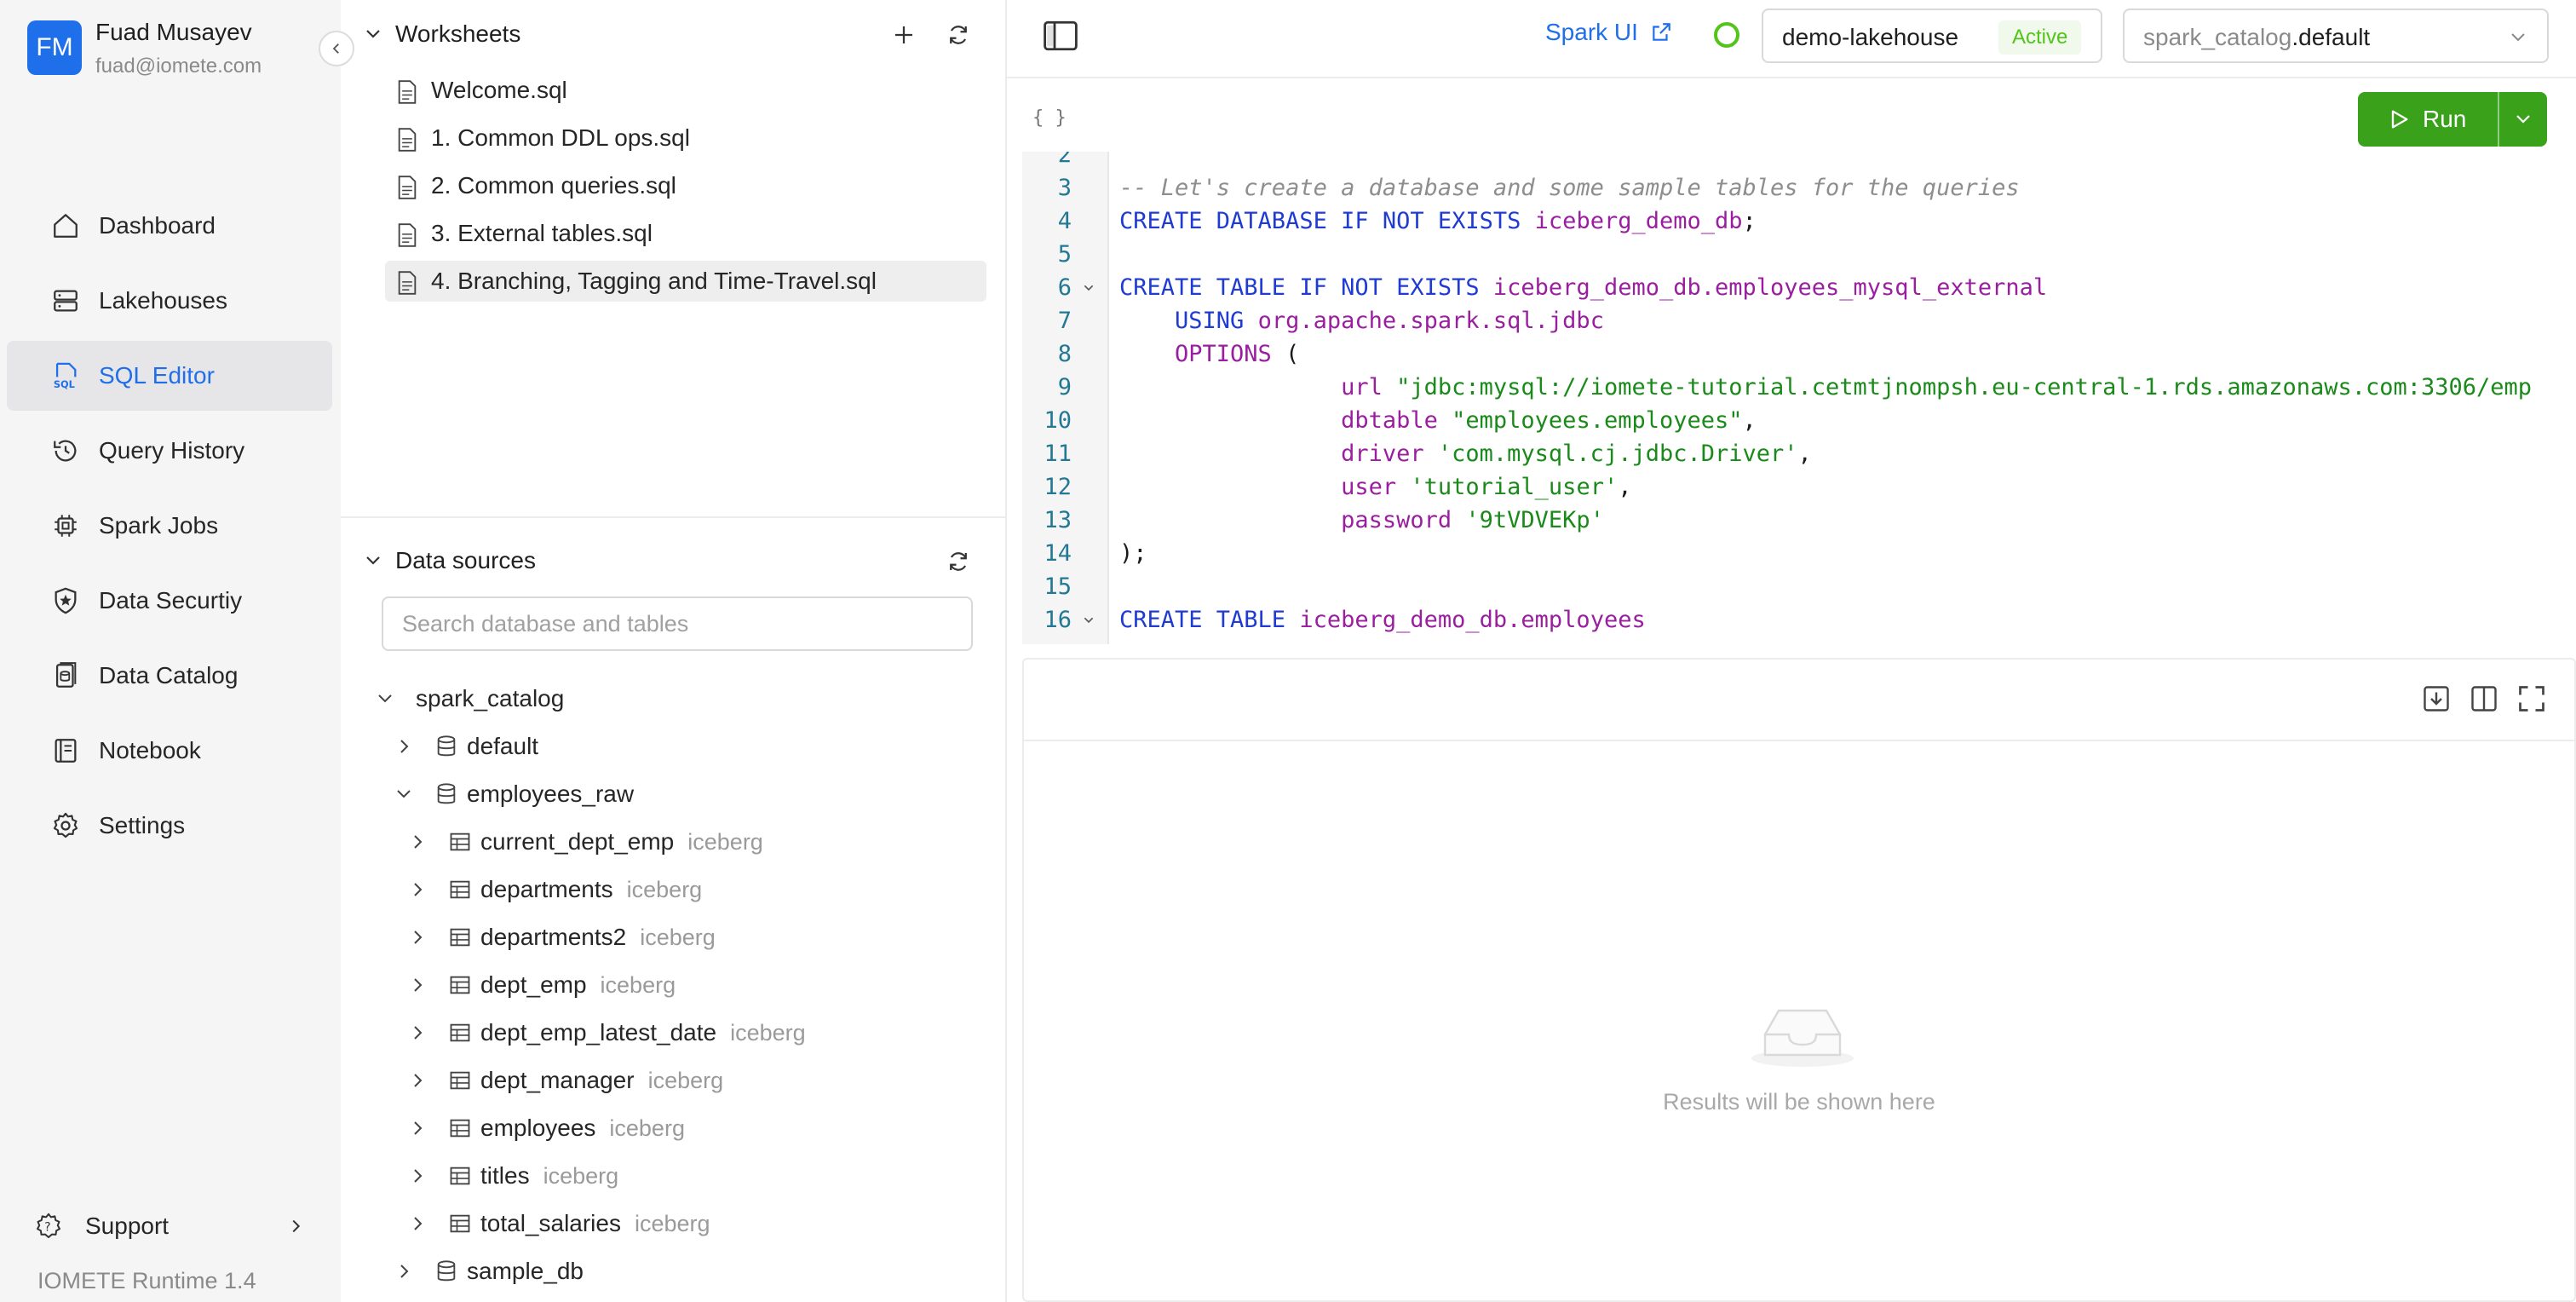 This screenshot has width=2576, height=1302. Describe the element at coordinates (1662, 32) in the screenshot. I see `external-link-icon` at that location.